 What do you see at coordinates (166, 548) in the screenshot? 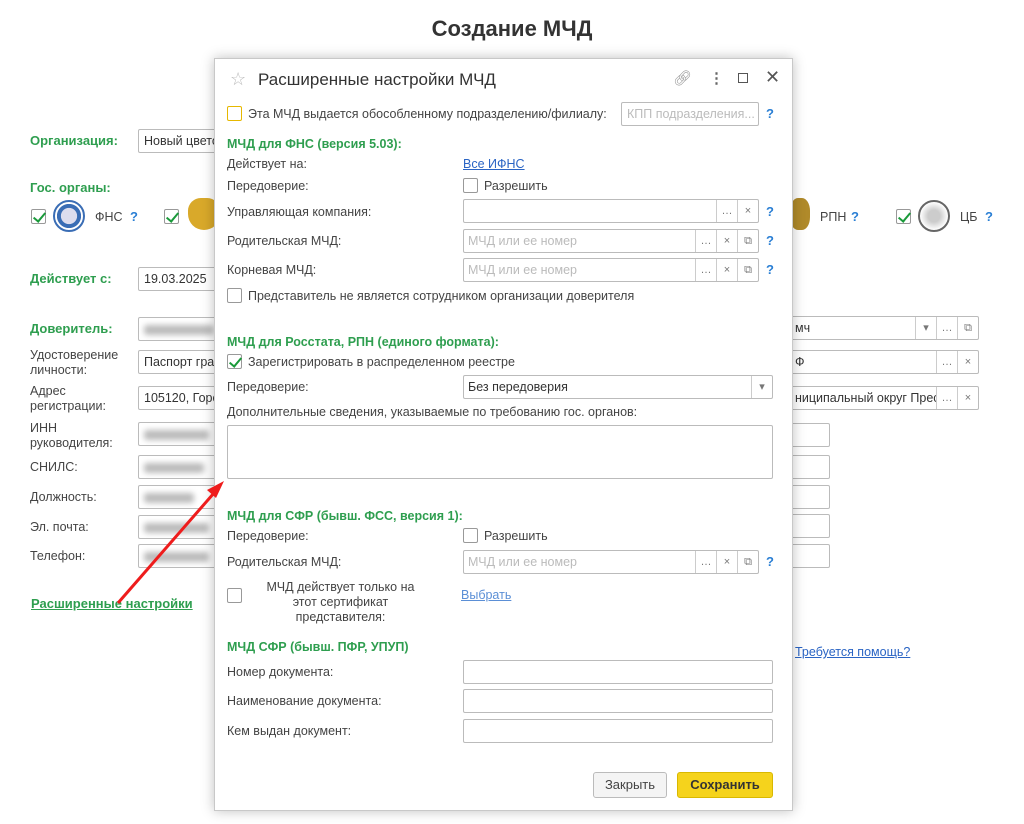
I see `arrow-line` at bounding box center [166, 548].